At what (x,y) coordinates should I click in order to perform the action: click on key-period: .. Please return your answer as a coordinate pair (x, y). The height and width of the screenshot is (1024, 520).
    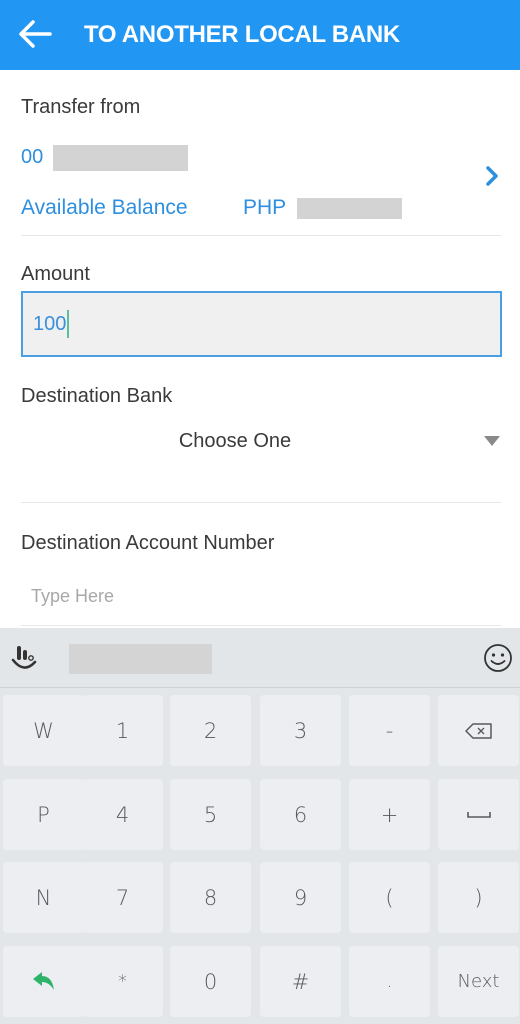
    Looking at the image, I should click on (389, 981).